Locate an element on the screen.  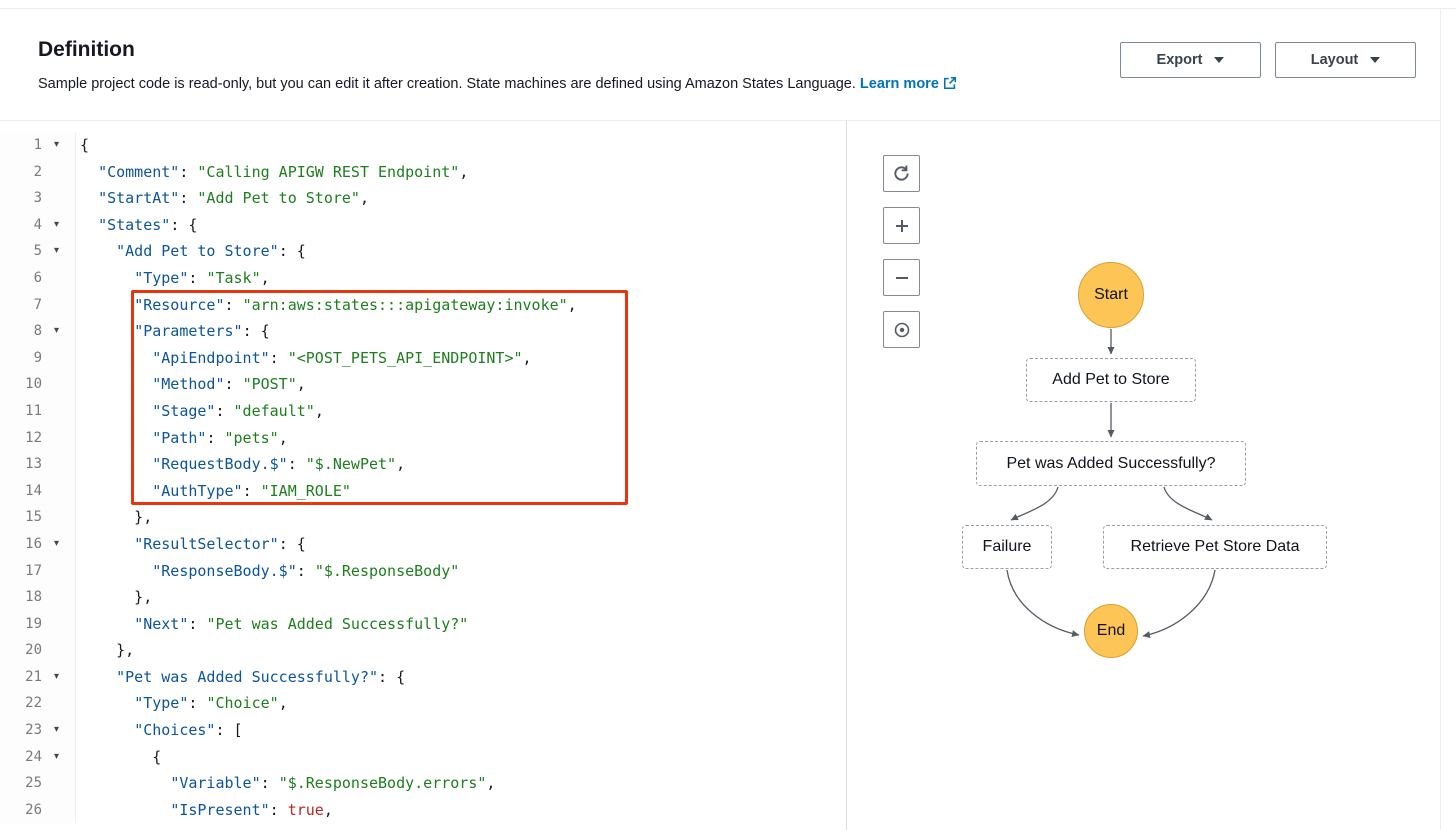
line-number: 8 is located at coordinates (37, 331).